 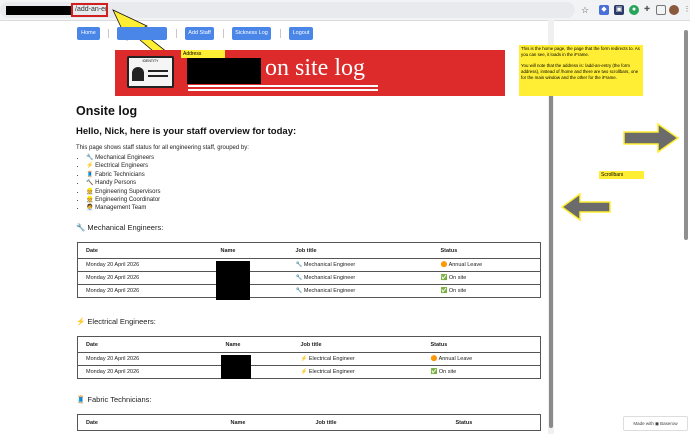 I want to click on nav-logout-button: Logout, so click(x=301, y=33).